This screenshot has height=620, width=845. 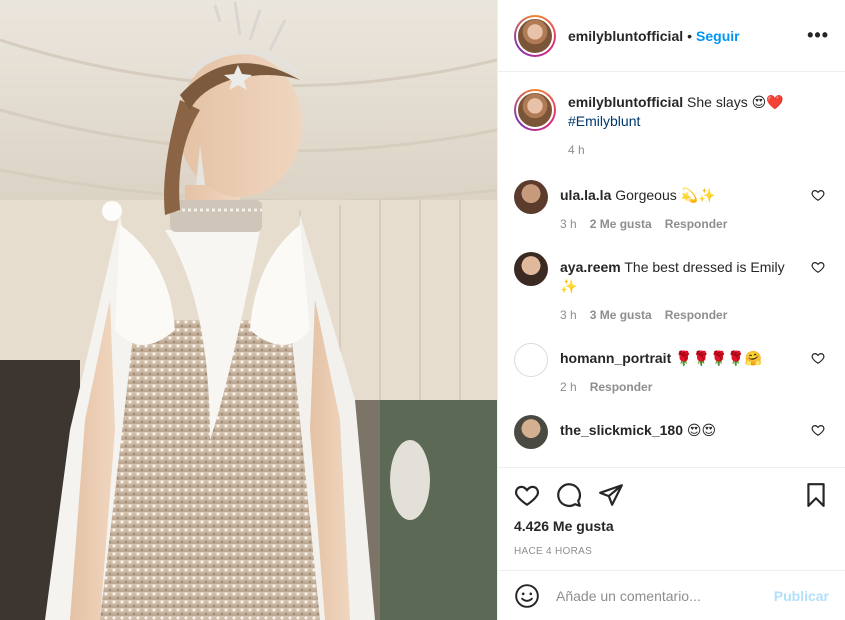 I want to click on comment-item: the_slickmick_180 😍😍, so click(x=671, y=432).